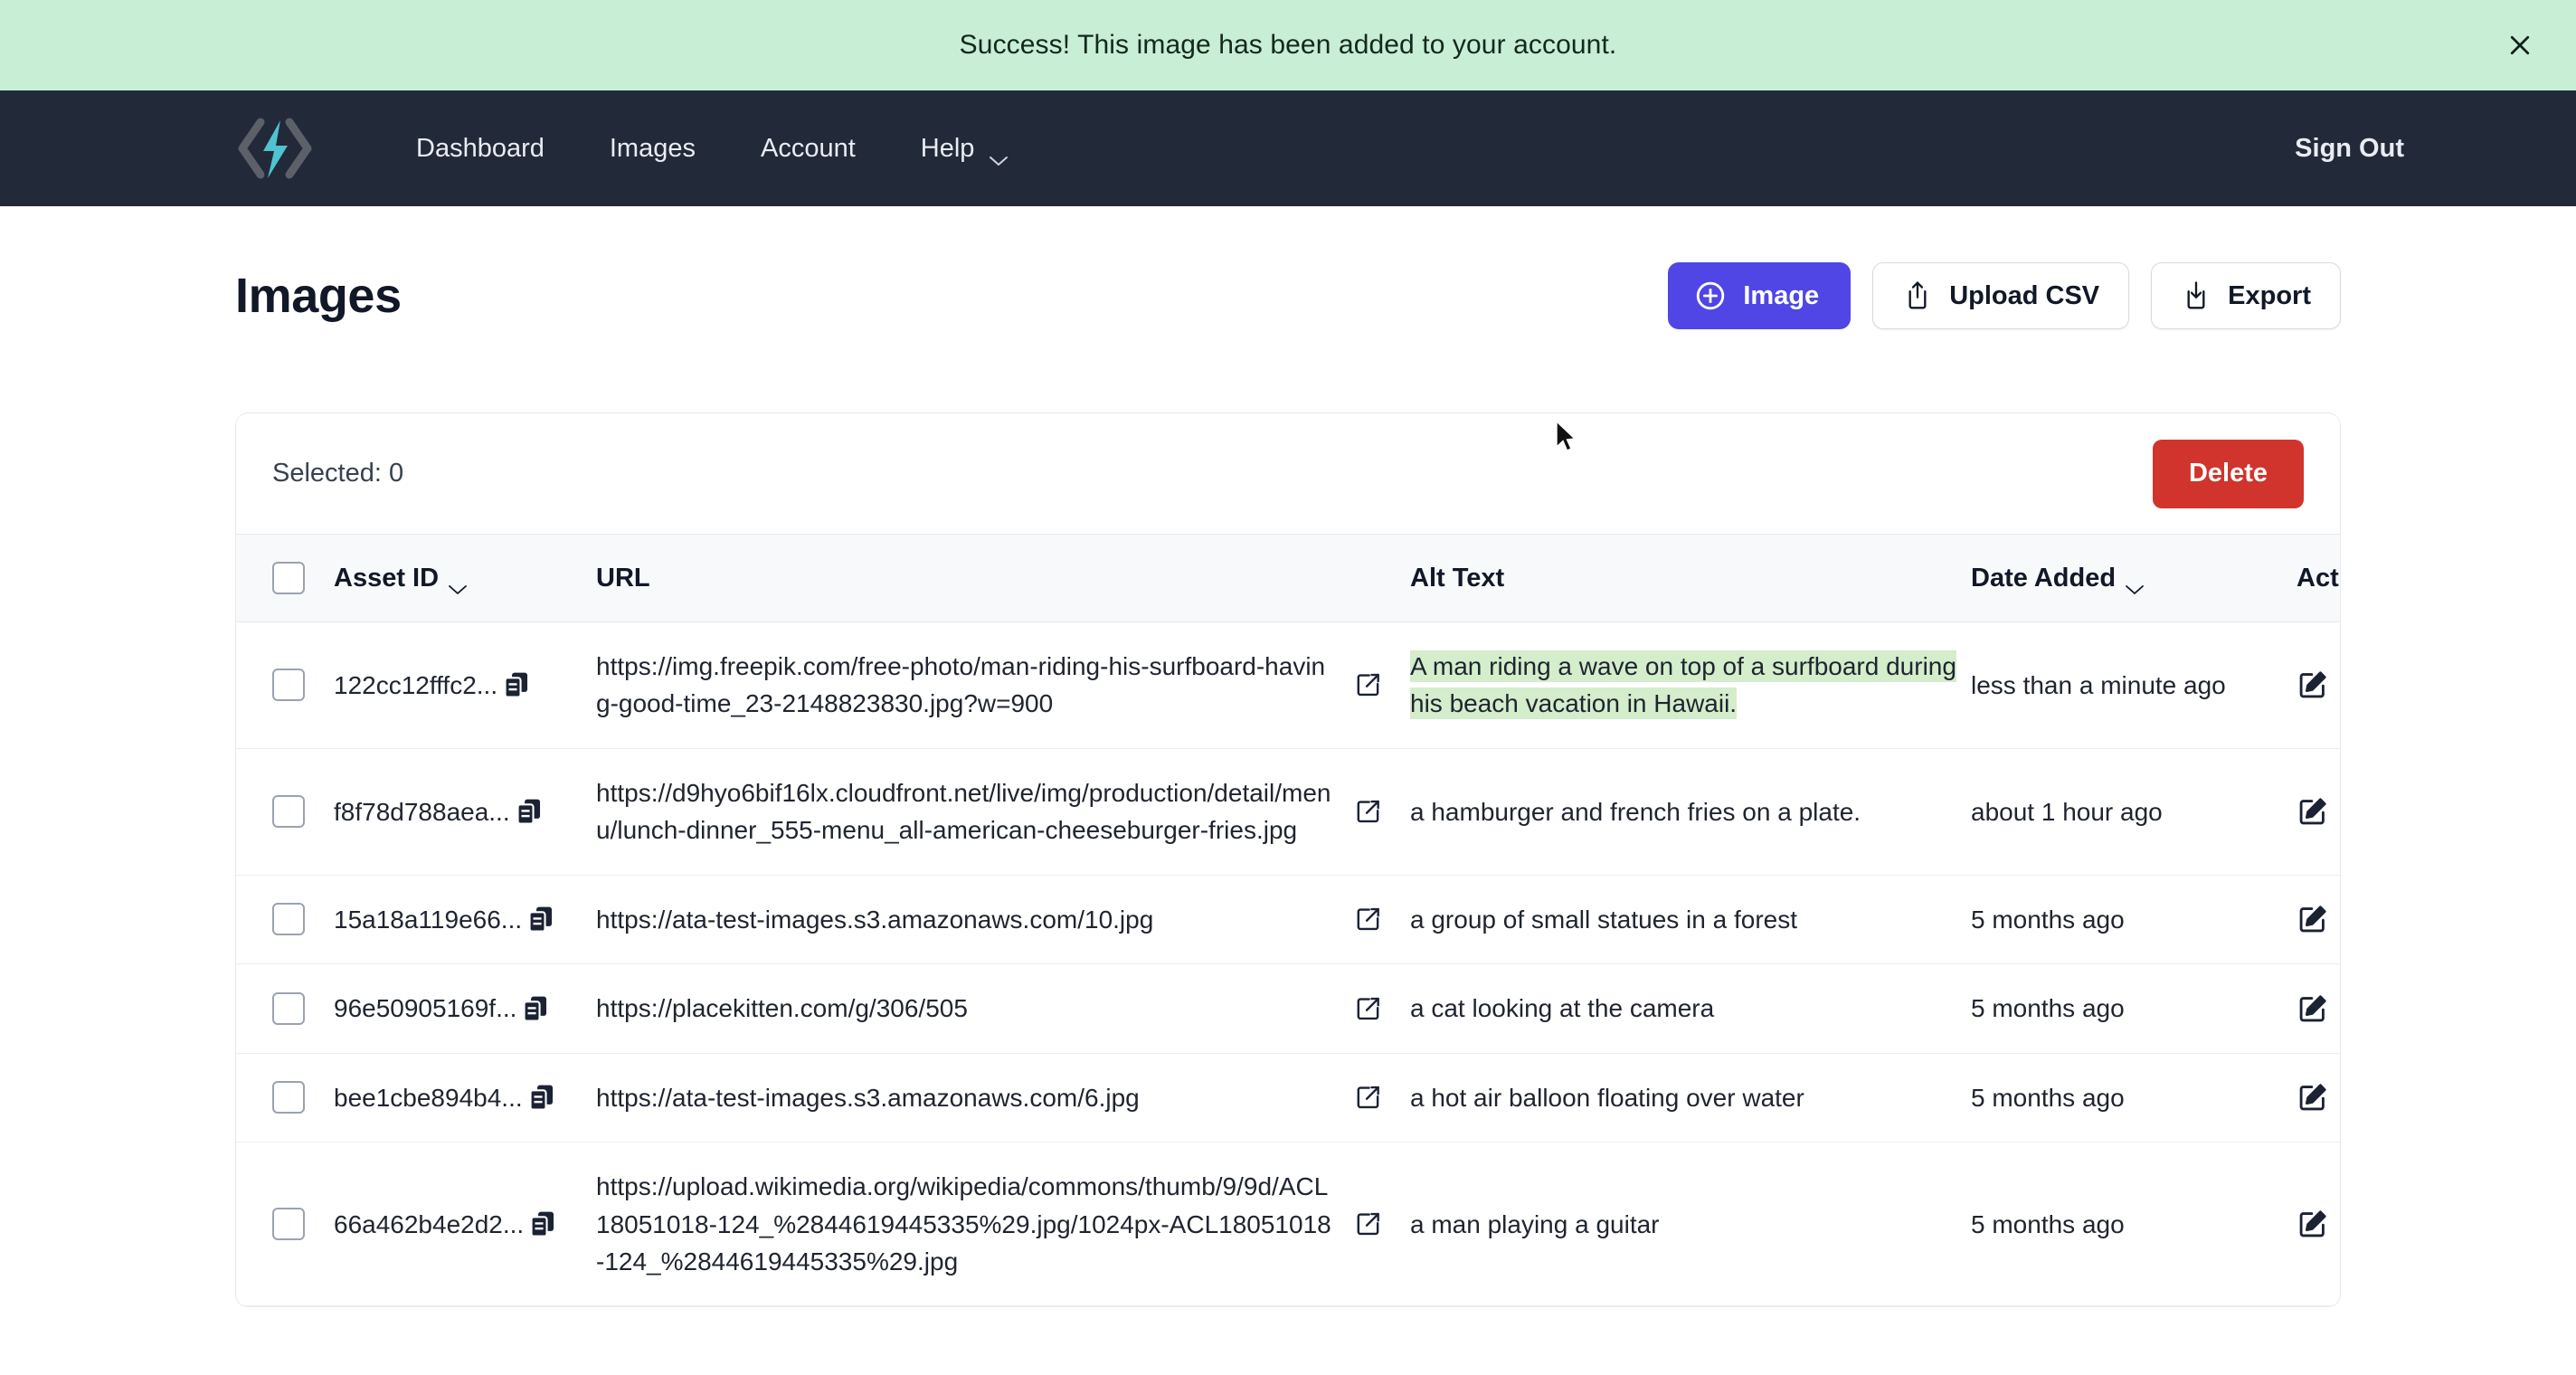 The width and height of the screenshot is (2576, 1375). What do you see at coordinates (1563, 1008) in the screenshot?
I see `alt-text-value: a cat looking at the camera` at bounding box center [1563, 1008].